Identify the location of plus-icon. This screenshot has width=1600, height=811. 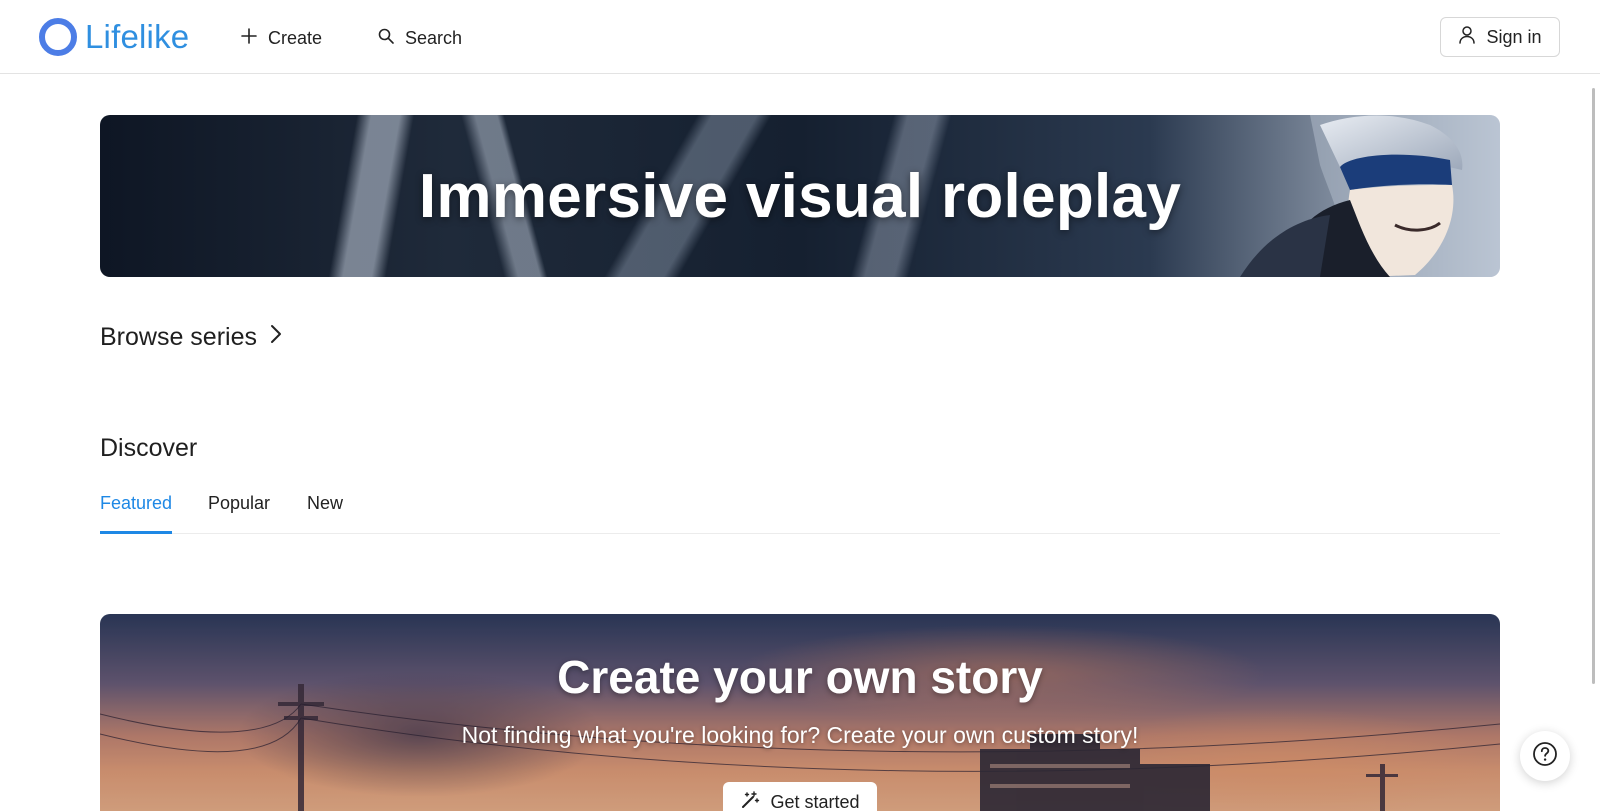
(249, 38).